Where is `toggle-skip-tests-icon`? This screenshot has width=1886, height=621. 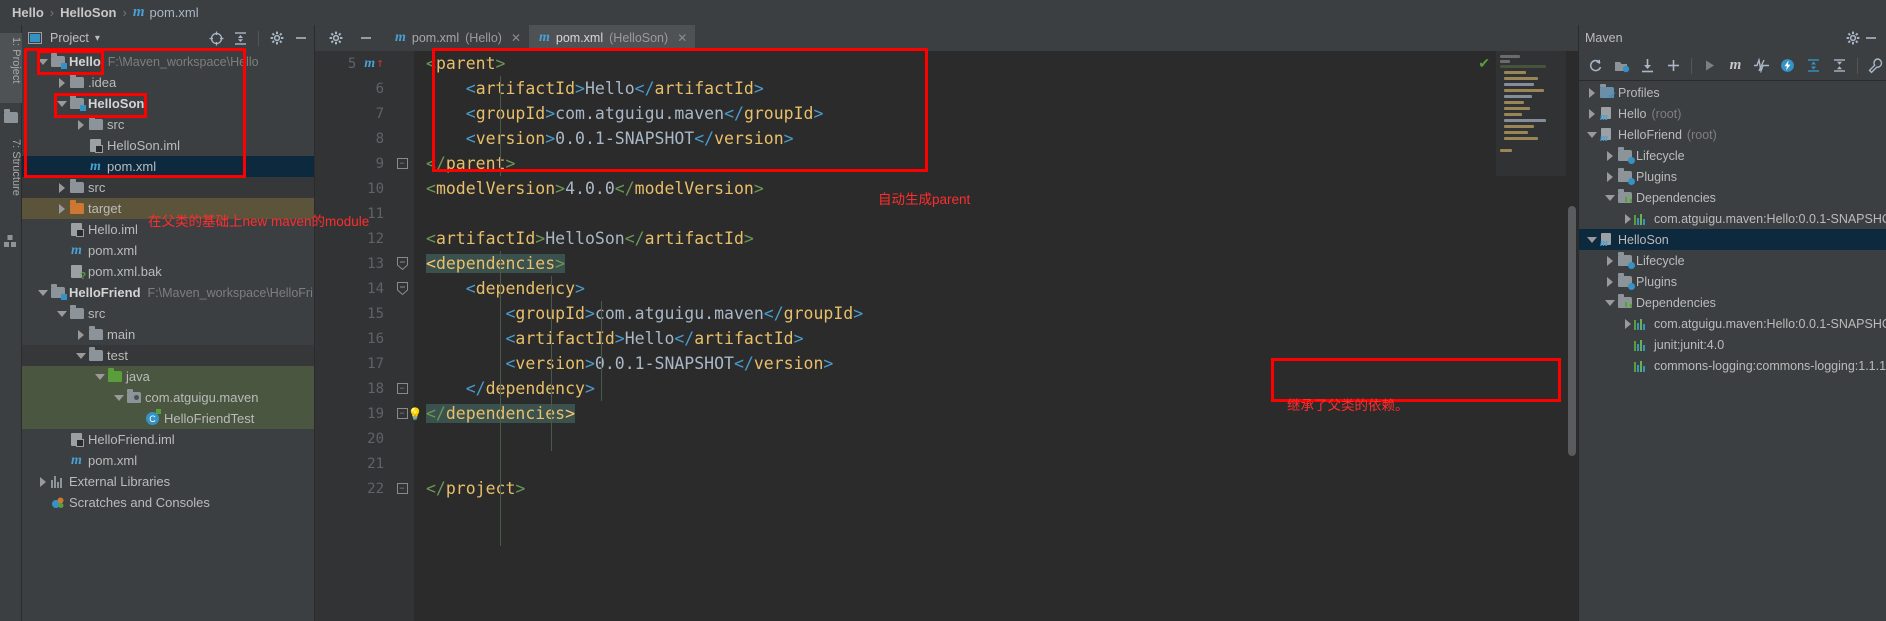 toggle-skip-tests-icon is located at coordinates (1761, 65).